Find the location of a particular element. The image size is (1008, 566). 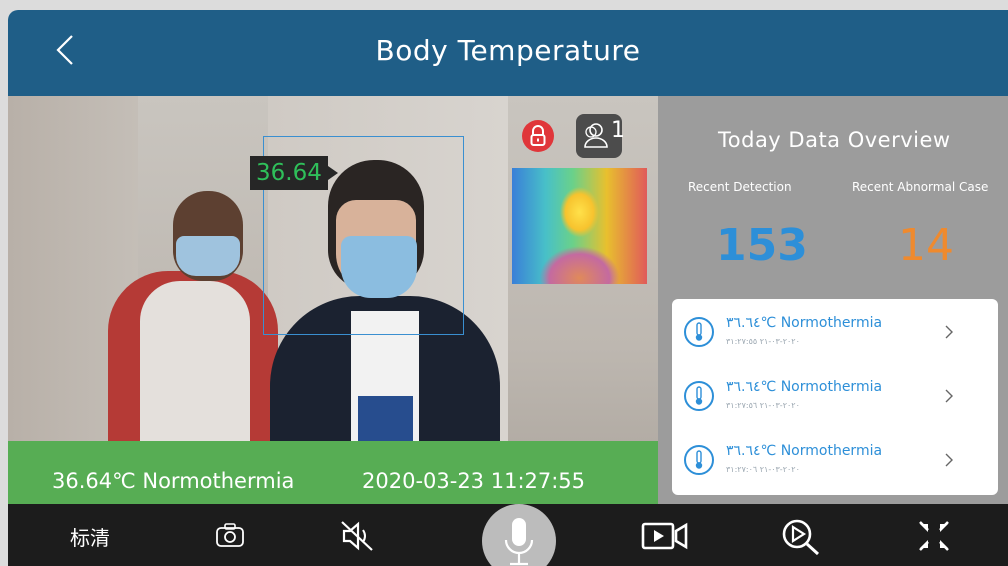

list-item: ٣٦.٦٤℃ Normothermia ٢٠٢٠-٠٣-٢١ ٣١:٢٧:٠٦ is located at coordinates (835, 460).